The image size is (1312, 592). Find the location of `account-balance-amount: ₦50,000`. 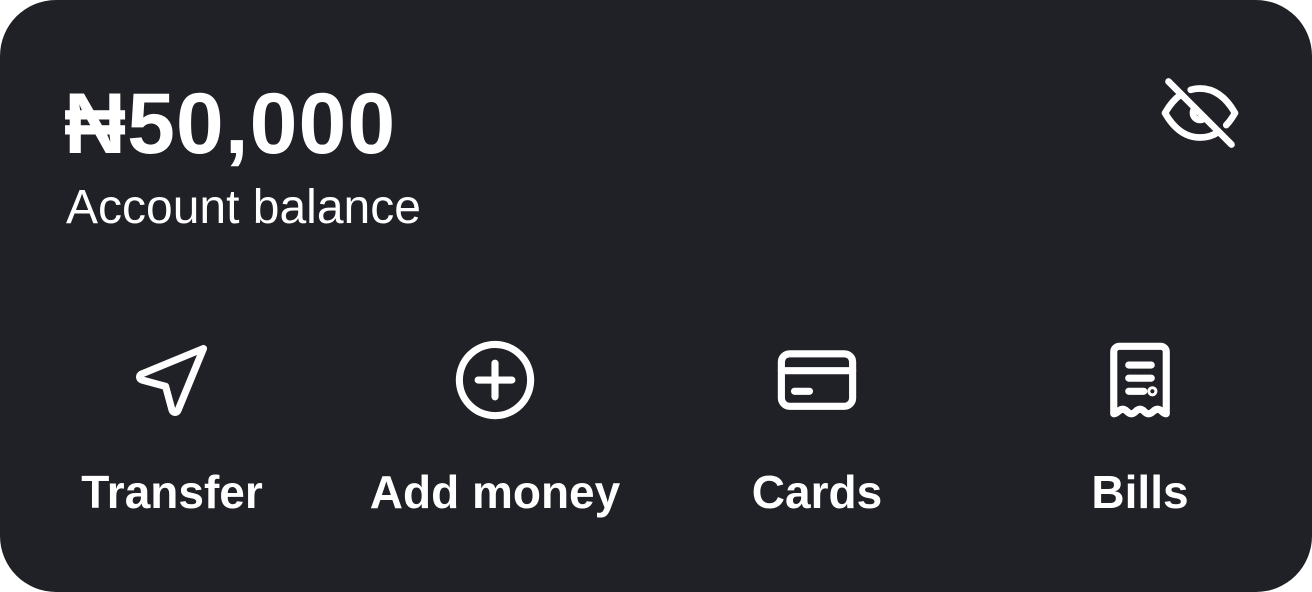

account-balance-amount: ₦50,000 is located at coordinates (230, 124).